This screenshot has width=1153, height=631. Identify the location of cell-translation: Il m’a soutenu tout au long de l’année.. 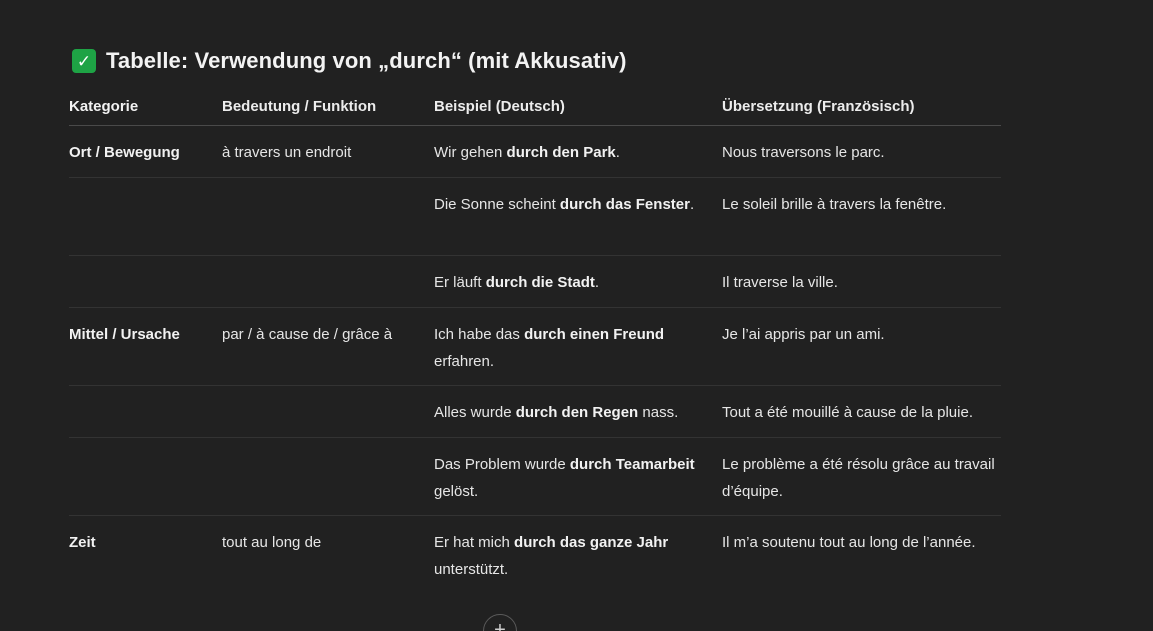
(849, 542).